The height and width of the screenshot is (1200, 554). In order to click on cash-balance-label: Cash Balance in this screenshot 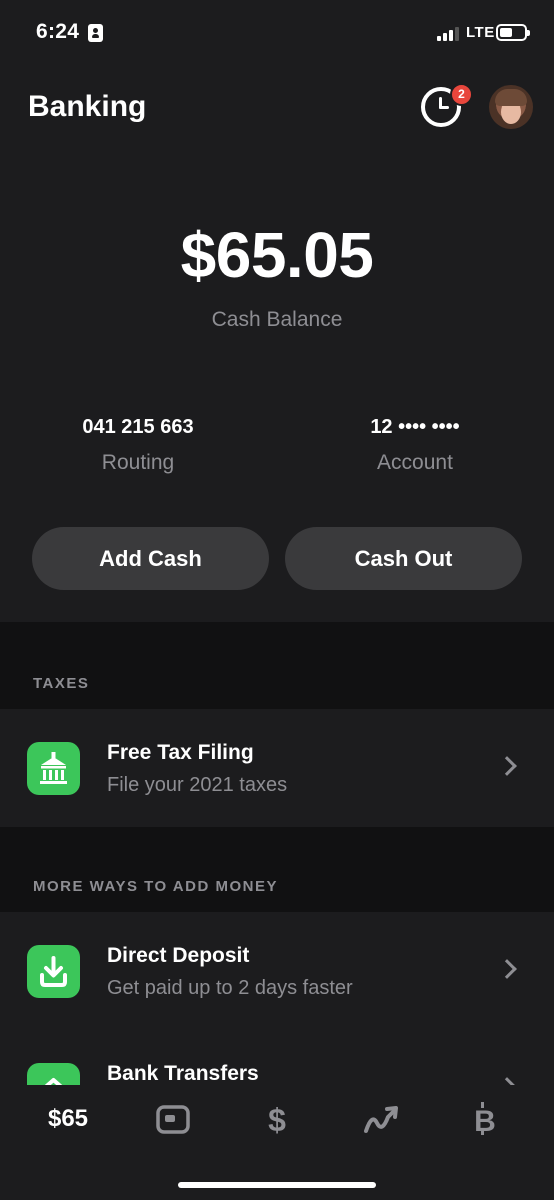, I will do `click(277, 319)`.